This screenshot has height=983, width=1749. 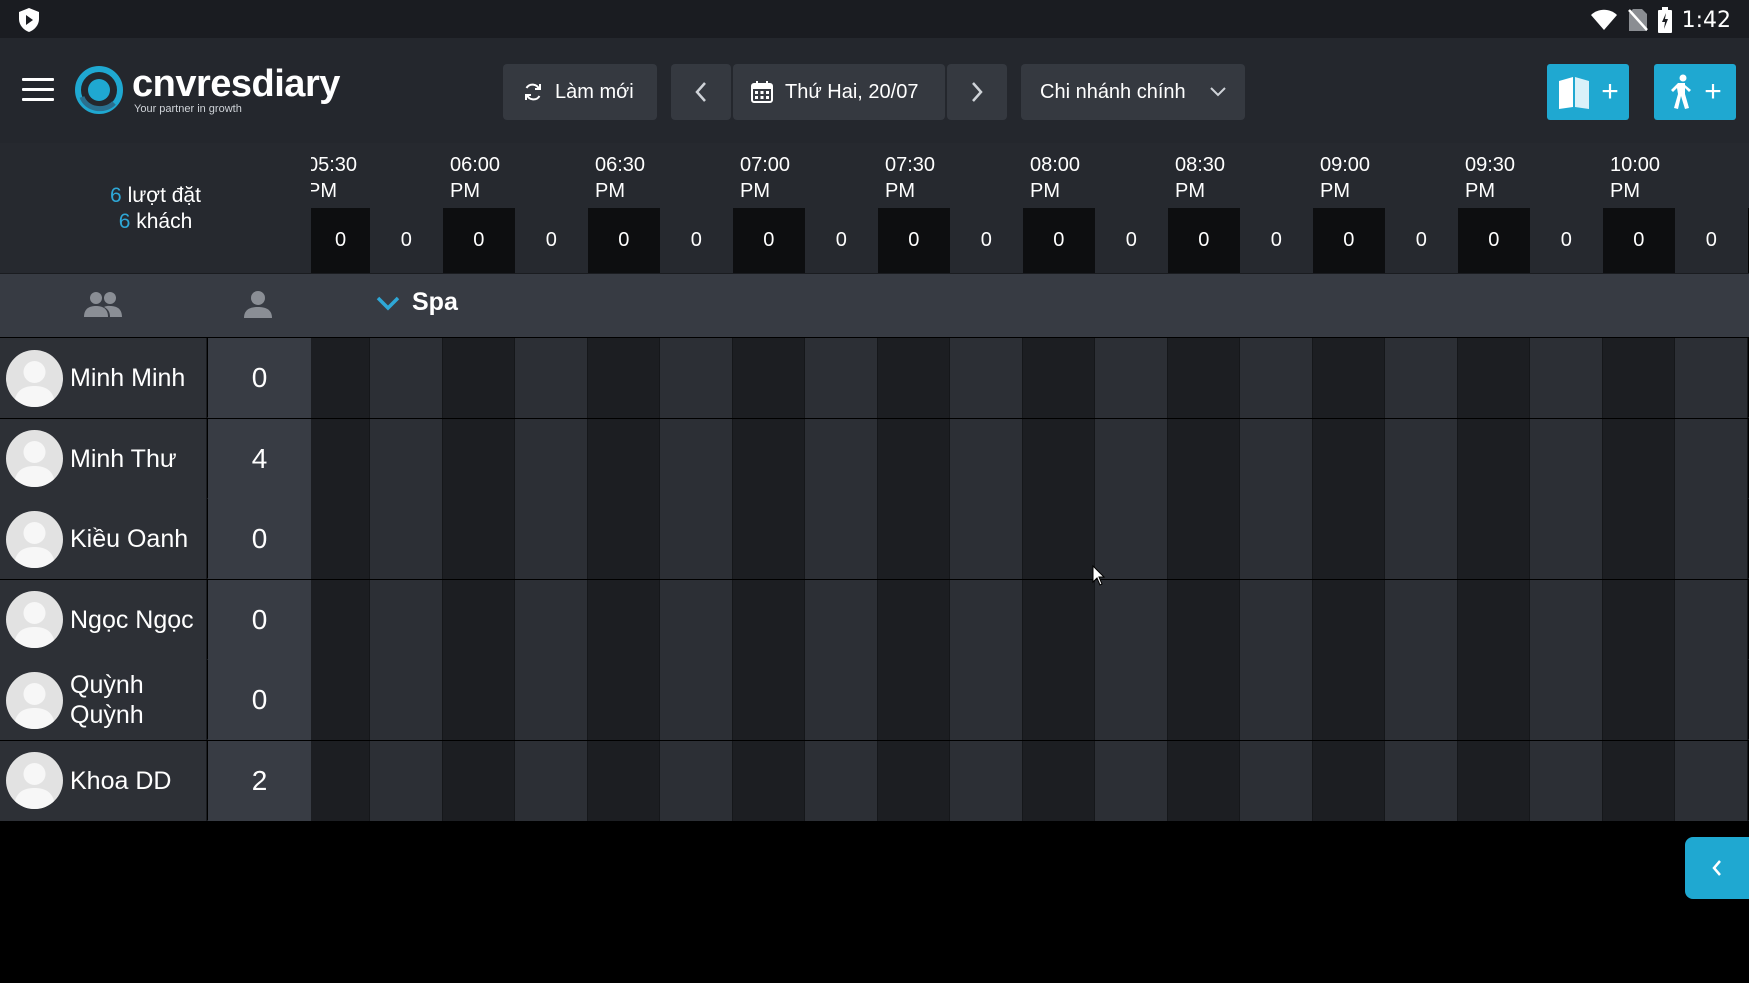 I want to click on add-walkin-button: +, so click(x=1695, y=92).